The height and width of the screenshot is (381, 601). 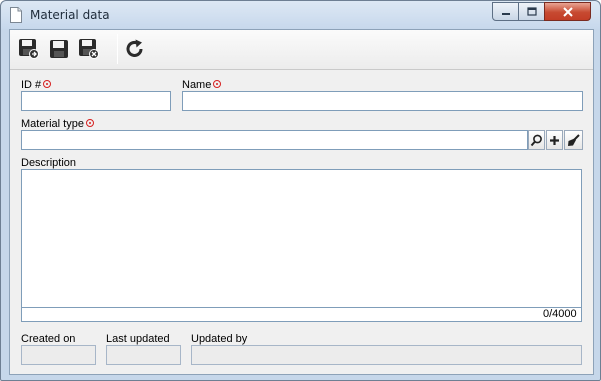 I want to click on name-label-text: Name, so click(x=197, y=85).